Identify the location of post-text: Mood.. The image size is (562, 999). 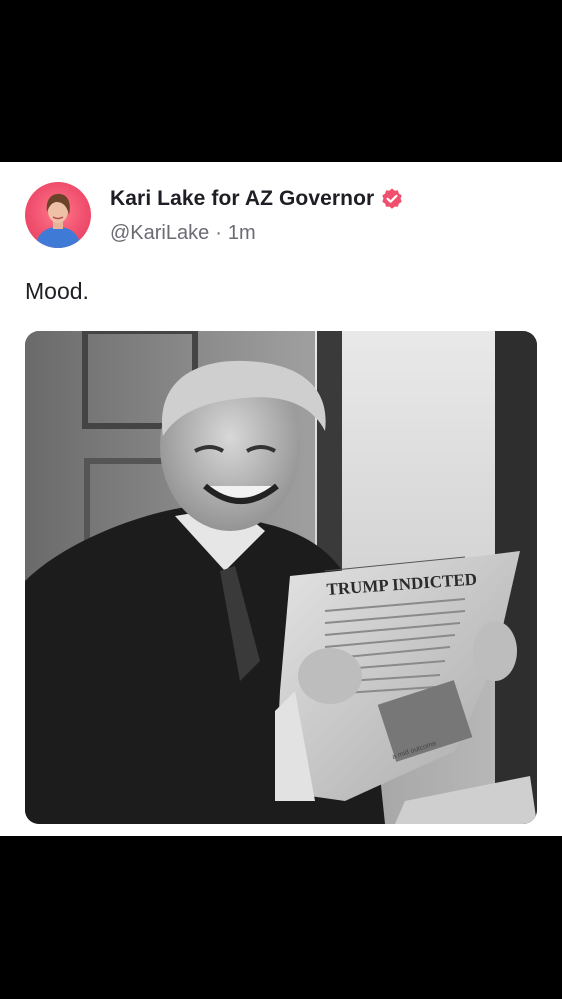
(57, 291).